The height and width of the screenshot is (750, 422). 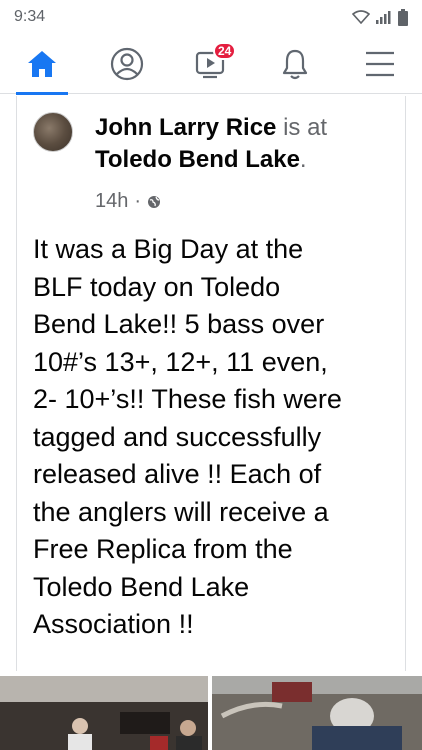 What do you see at coordinates (30, 16) in the screenshot?
I see `status-time: 9:34` at bounding box center [30, 16].